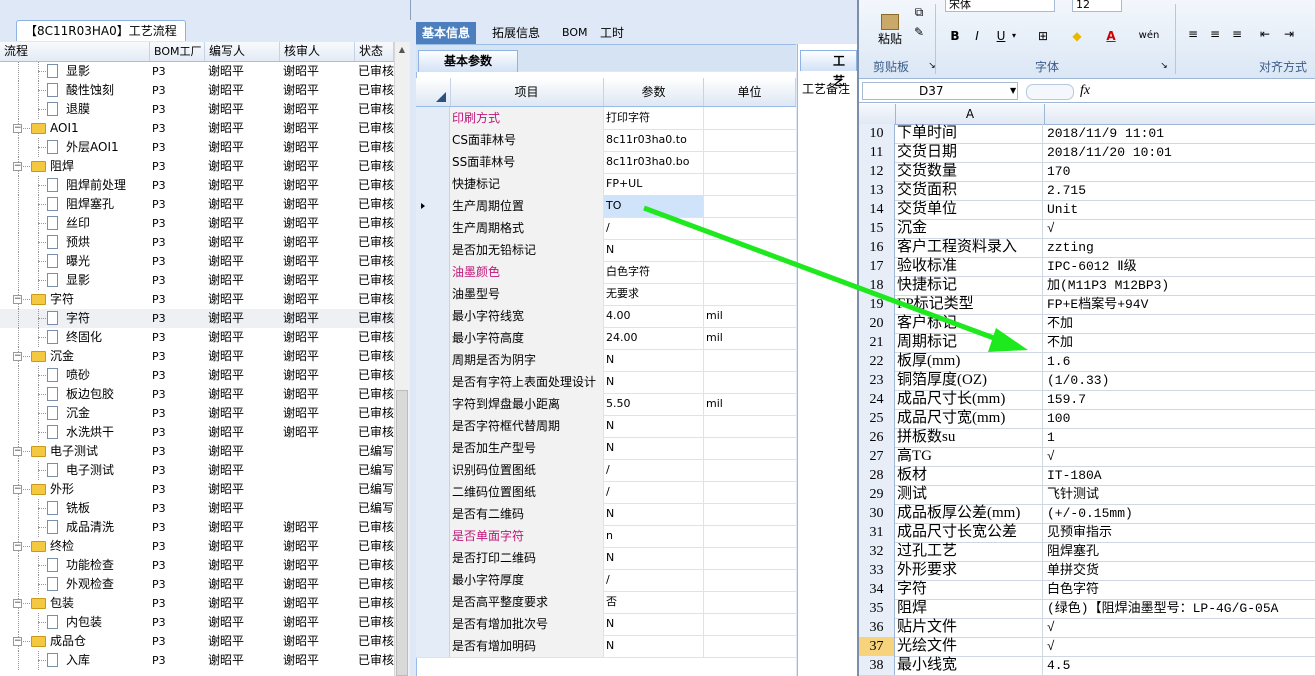  Describe the element at coordinates (402, 50) in the screenshot. I see `scroll-up-arrow-icon: ▲` at that location.